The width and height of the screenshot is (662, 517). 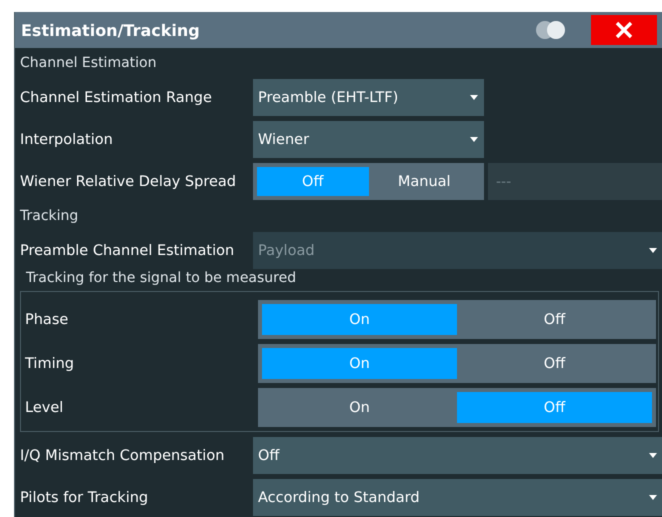 What do you see at coordinates (368, 97) in the screenshot?
I see `dropdown: Preamble (EHT-LTF)` at bounding box center [368, 97].